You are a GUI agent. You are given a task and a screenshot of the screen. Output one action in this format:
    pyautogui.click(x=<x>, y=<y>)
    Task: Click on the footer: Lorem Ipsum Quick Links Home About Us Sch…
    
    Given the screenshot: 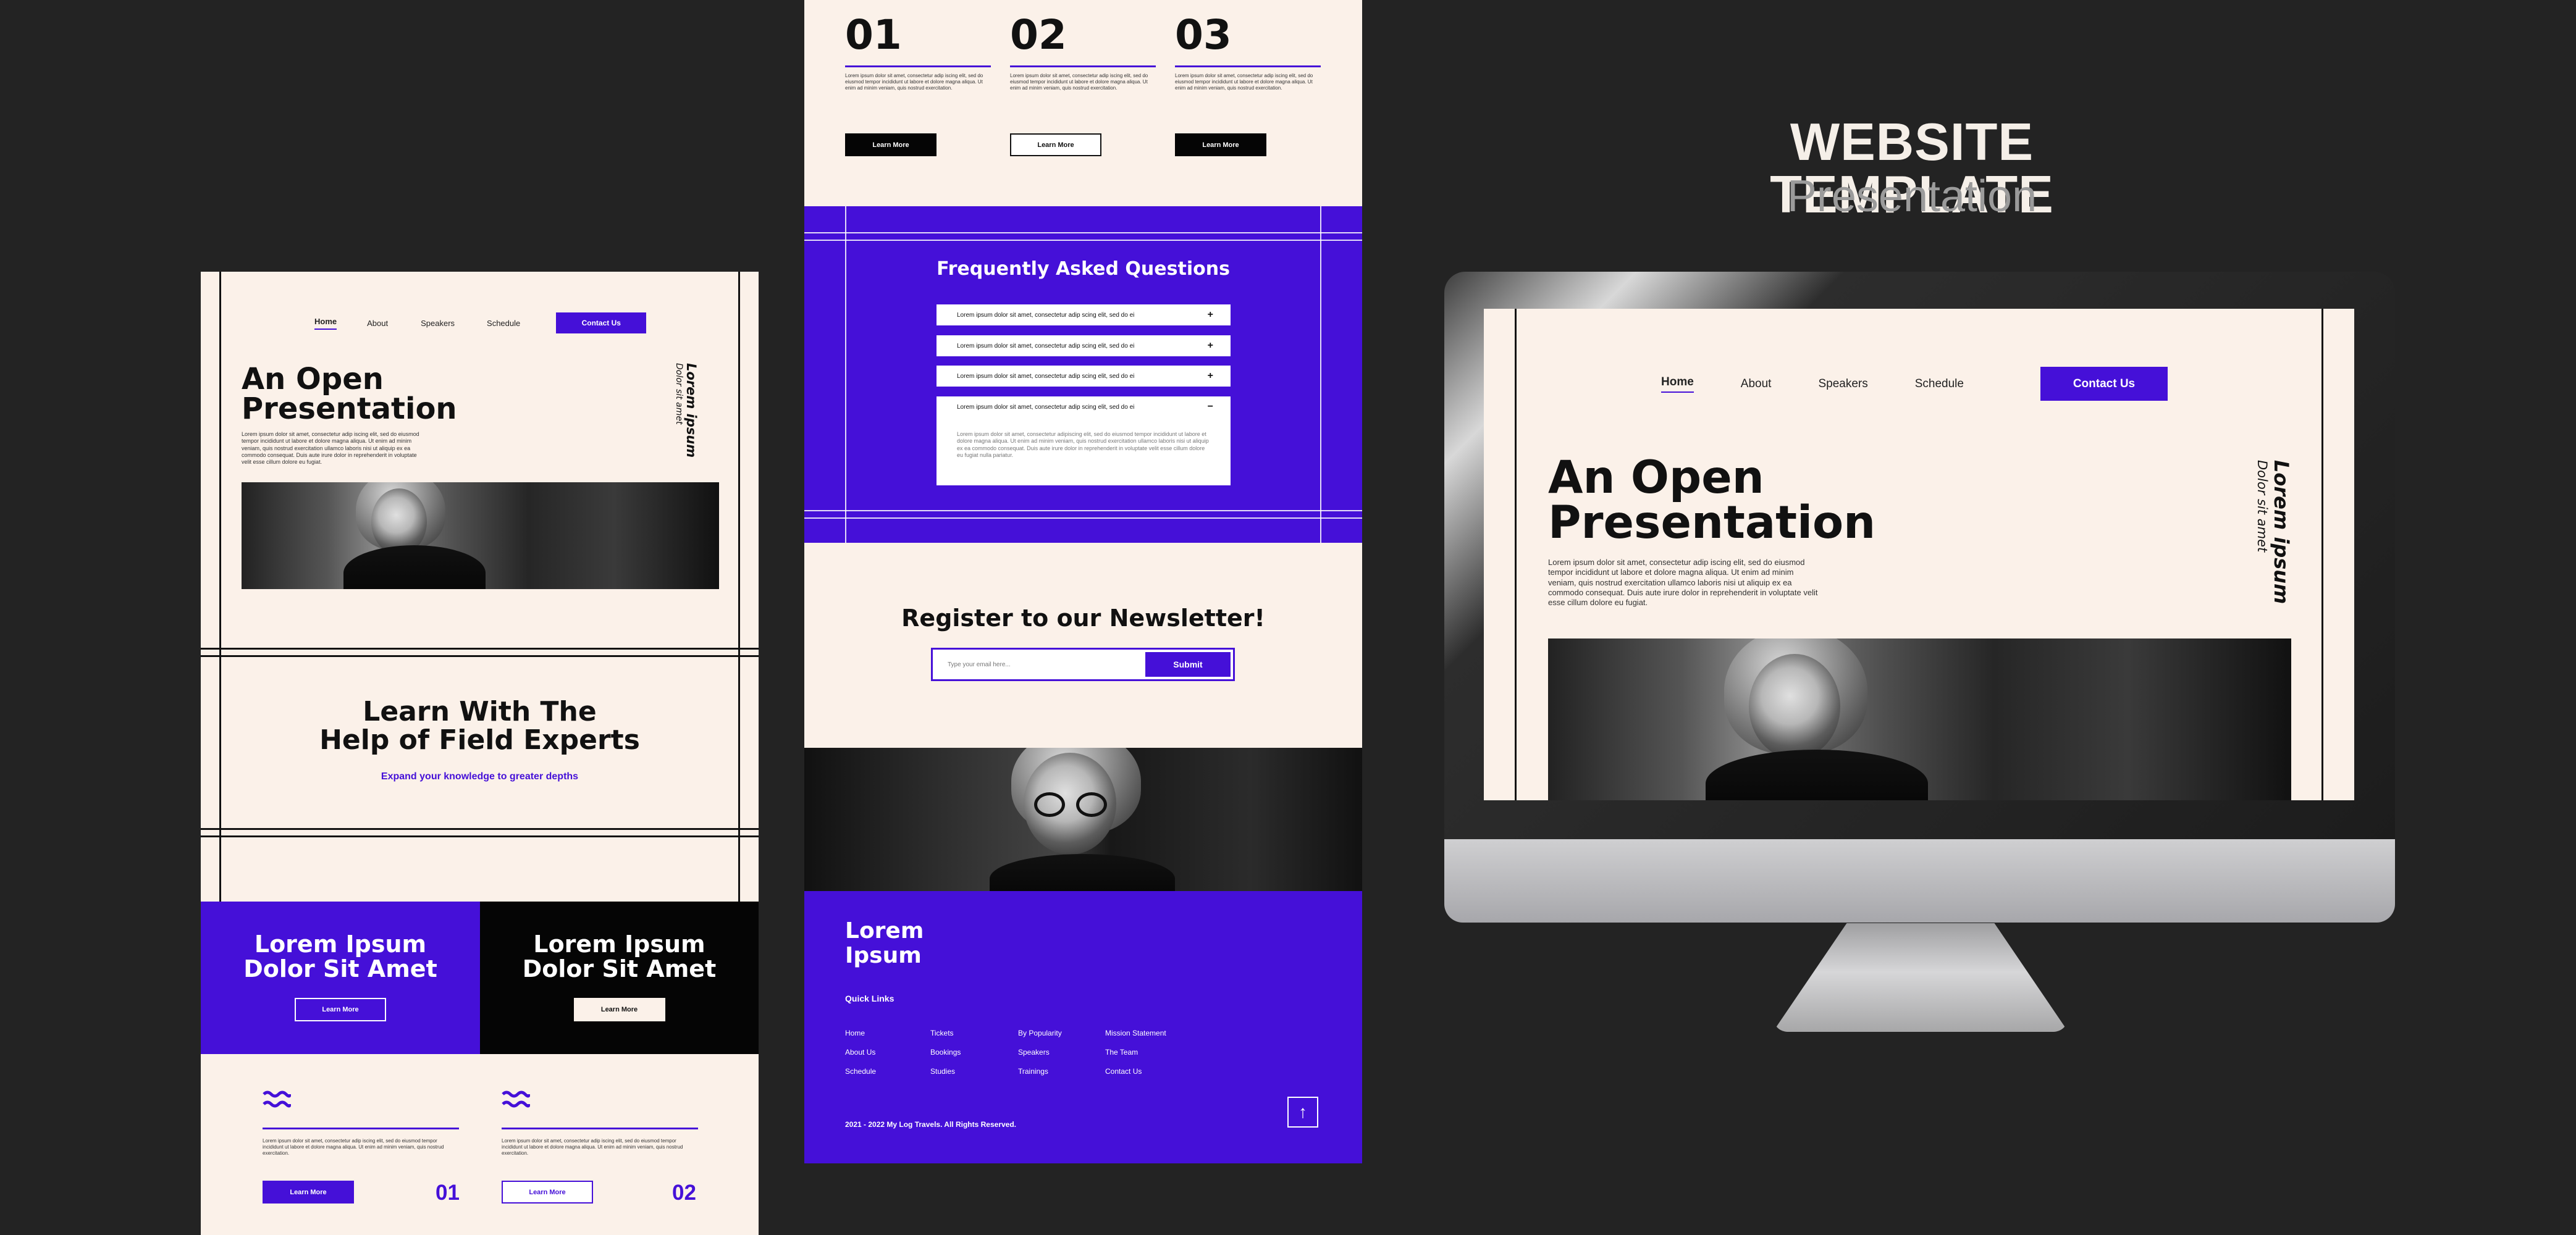 What is the action you would take?
    pyautogui.click(x=1083, y=1027)
    